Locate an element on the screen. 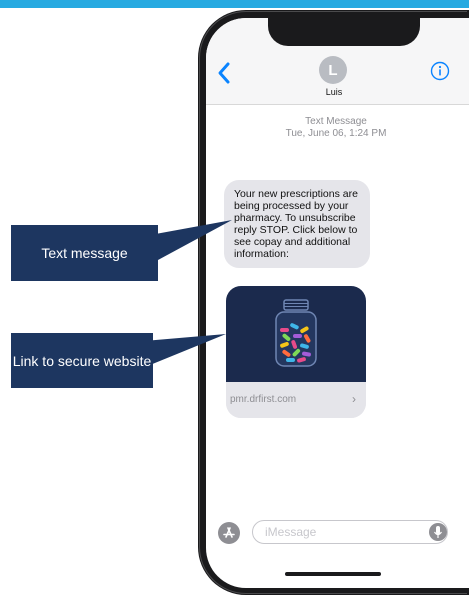 The width and height of the screenshot is (469, 595). top-accent-bar is located at coordinates (234, 4).